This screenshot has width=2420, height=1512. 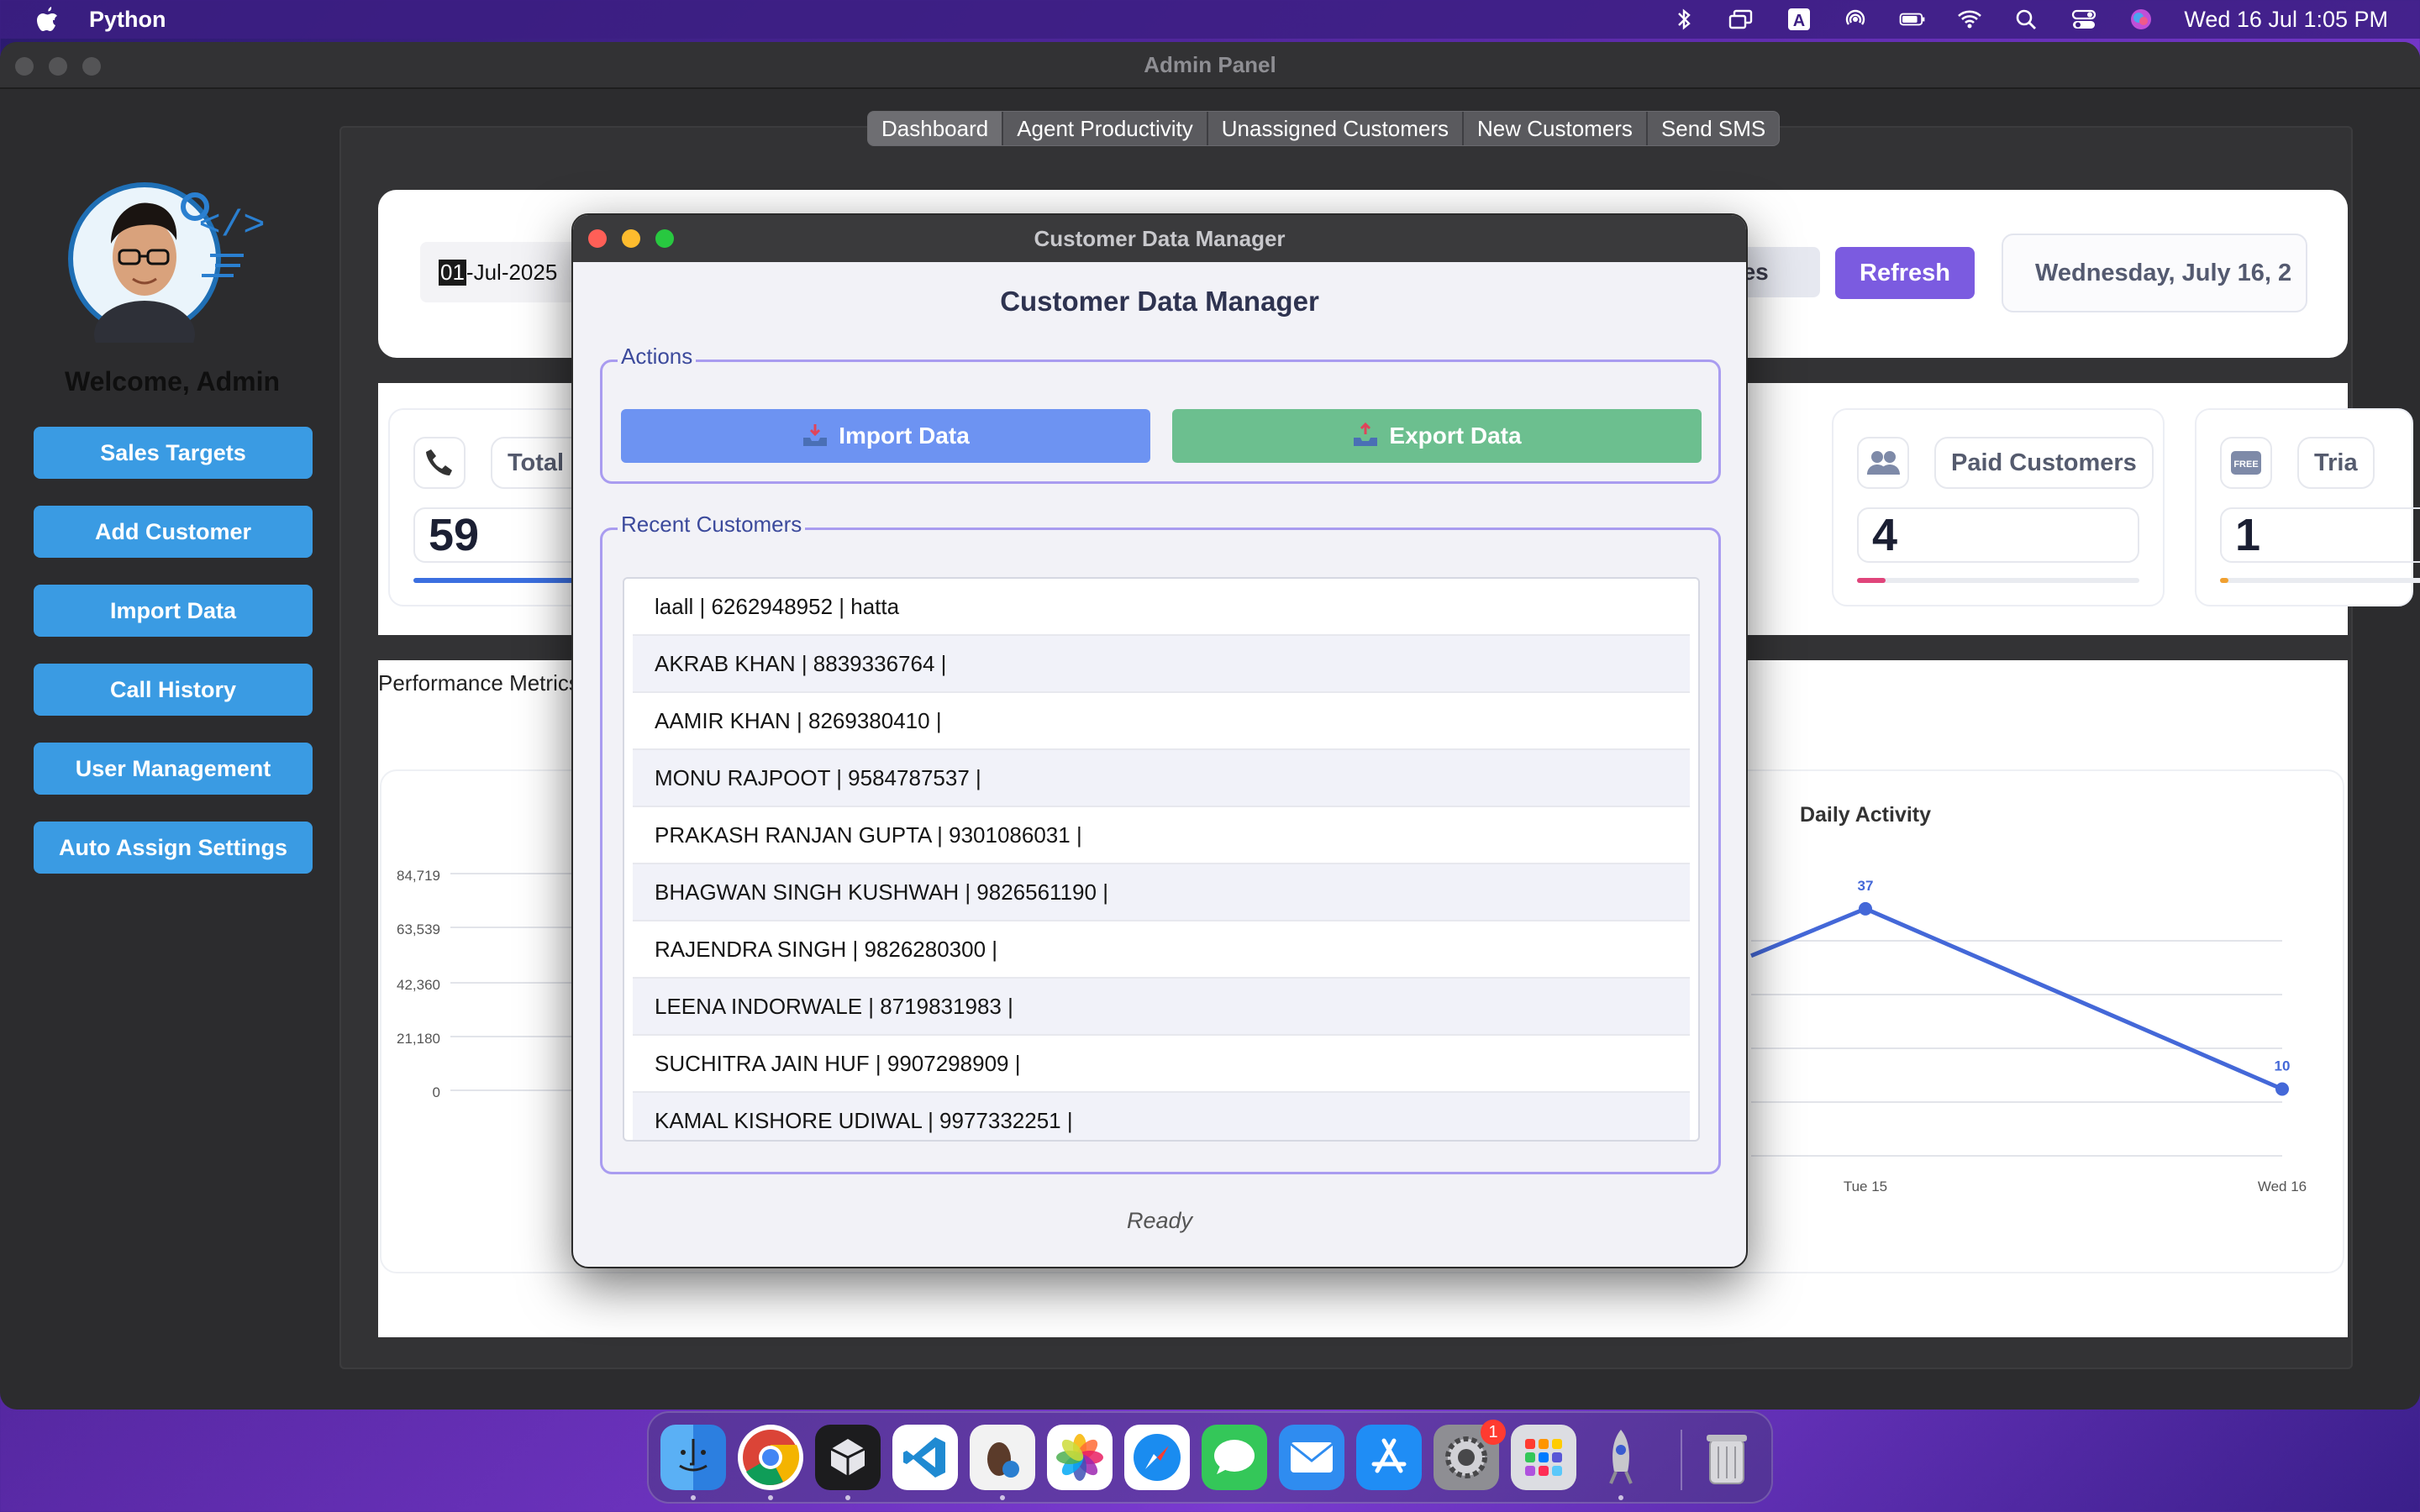 I want to click on stat-card-paid-customers: Paid Customers 4, so click(x=1998, y=507).